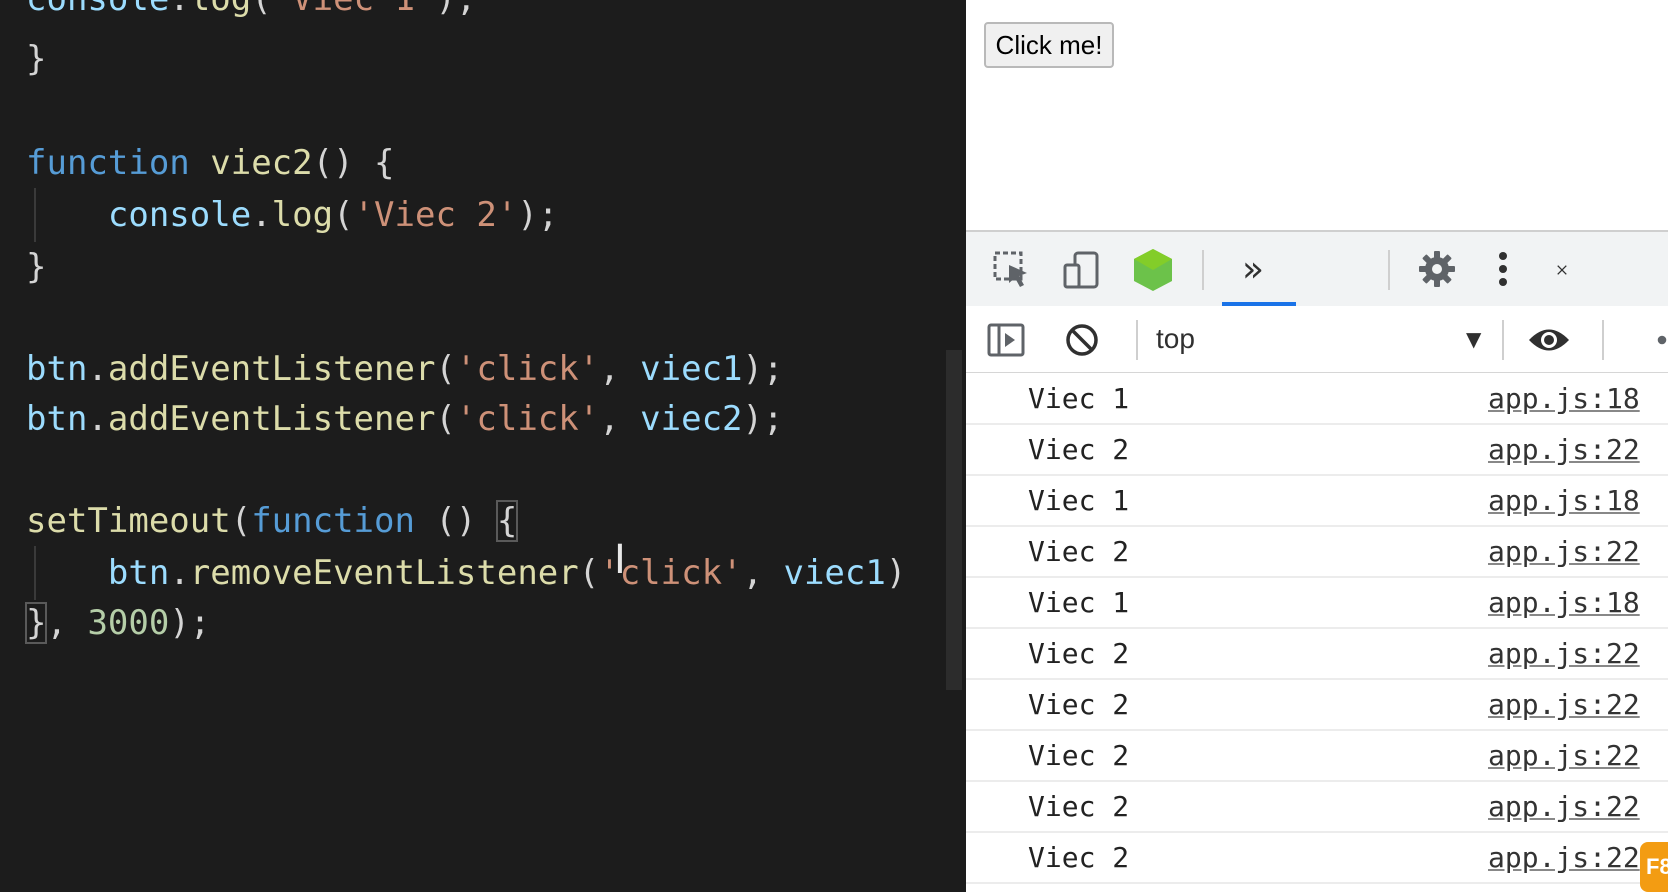 The image size is (1668, 892). I want to click on inspect-element-icon, so click(1012, 270).